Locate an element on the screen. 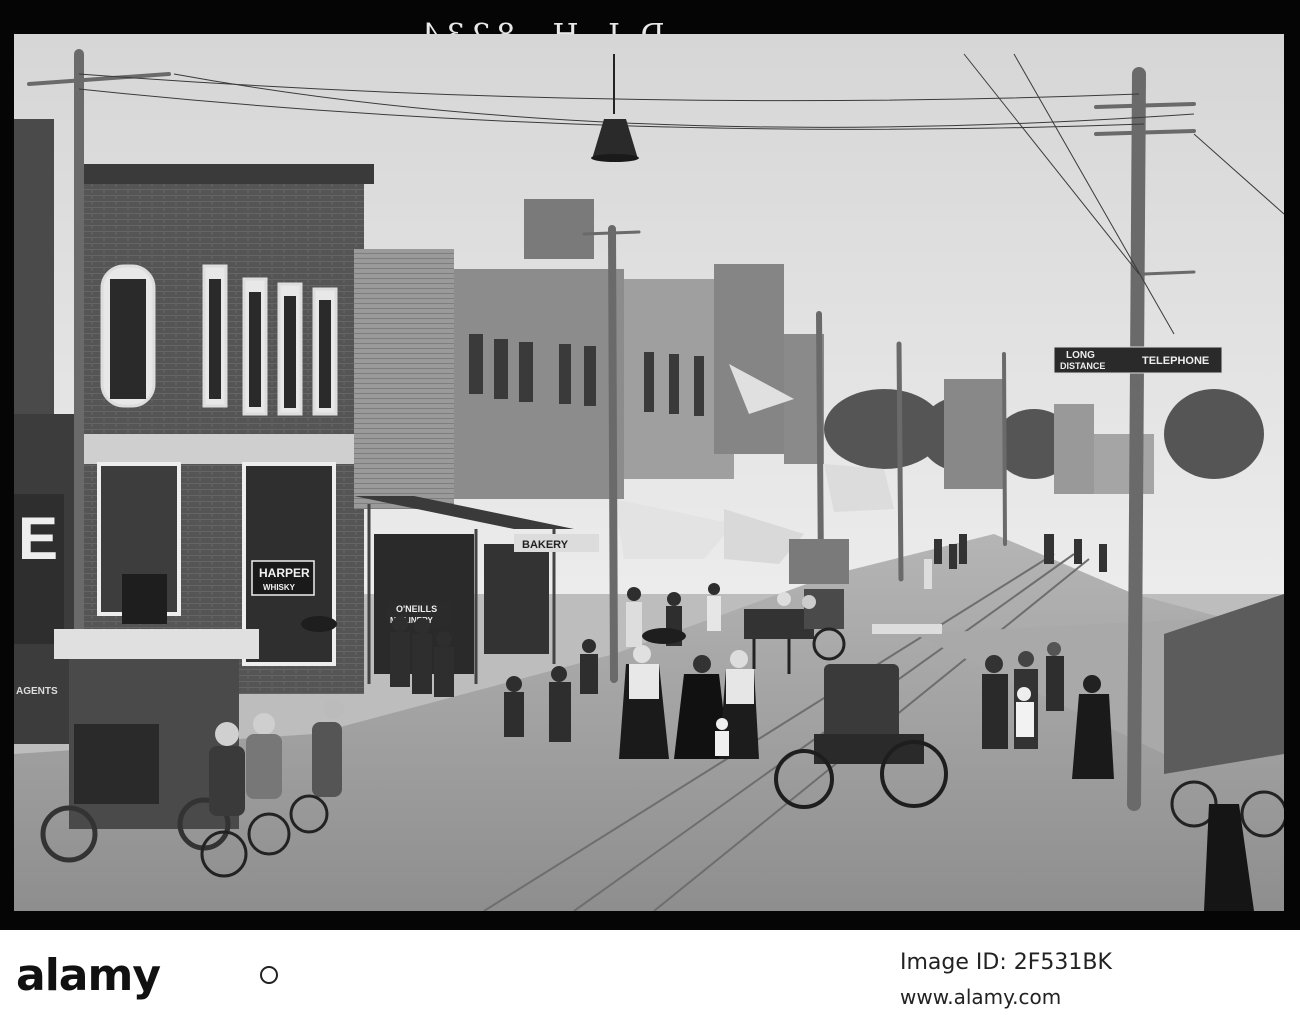 The height and width of the screenshot is (1018, 1300). bakery-sign: BAKERY is located at coordinates (556, 543).